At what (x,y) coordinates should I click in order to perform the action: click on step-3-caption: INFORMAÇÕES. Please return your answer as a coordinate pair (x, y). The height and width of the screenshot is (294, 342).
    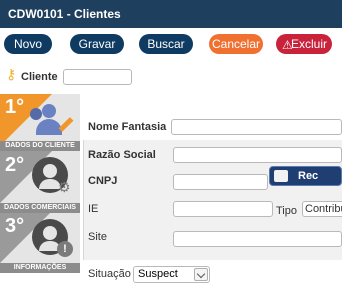
    Looking at the image, I should click on (40, 268).